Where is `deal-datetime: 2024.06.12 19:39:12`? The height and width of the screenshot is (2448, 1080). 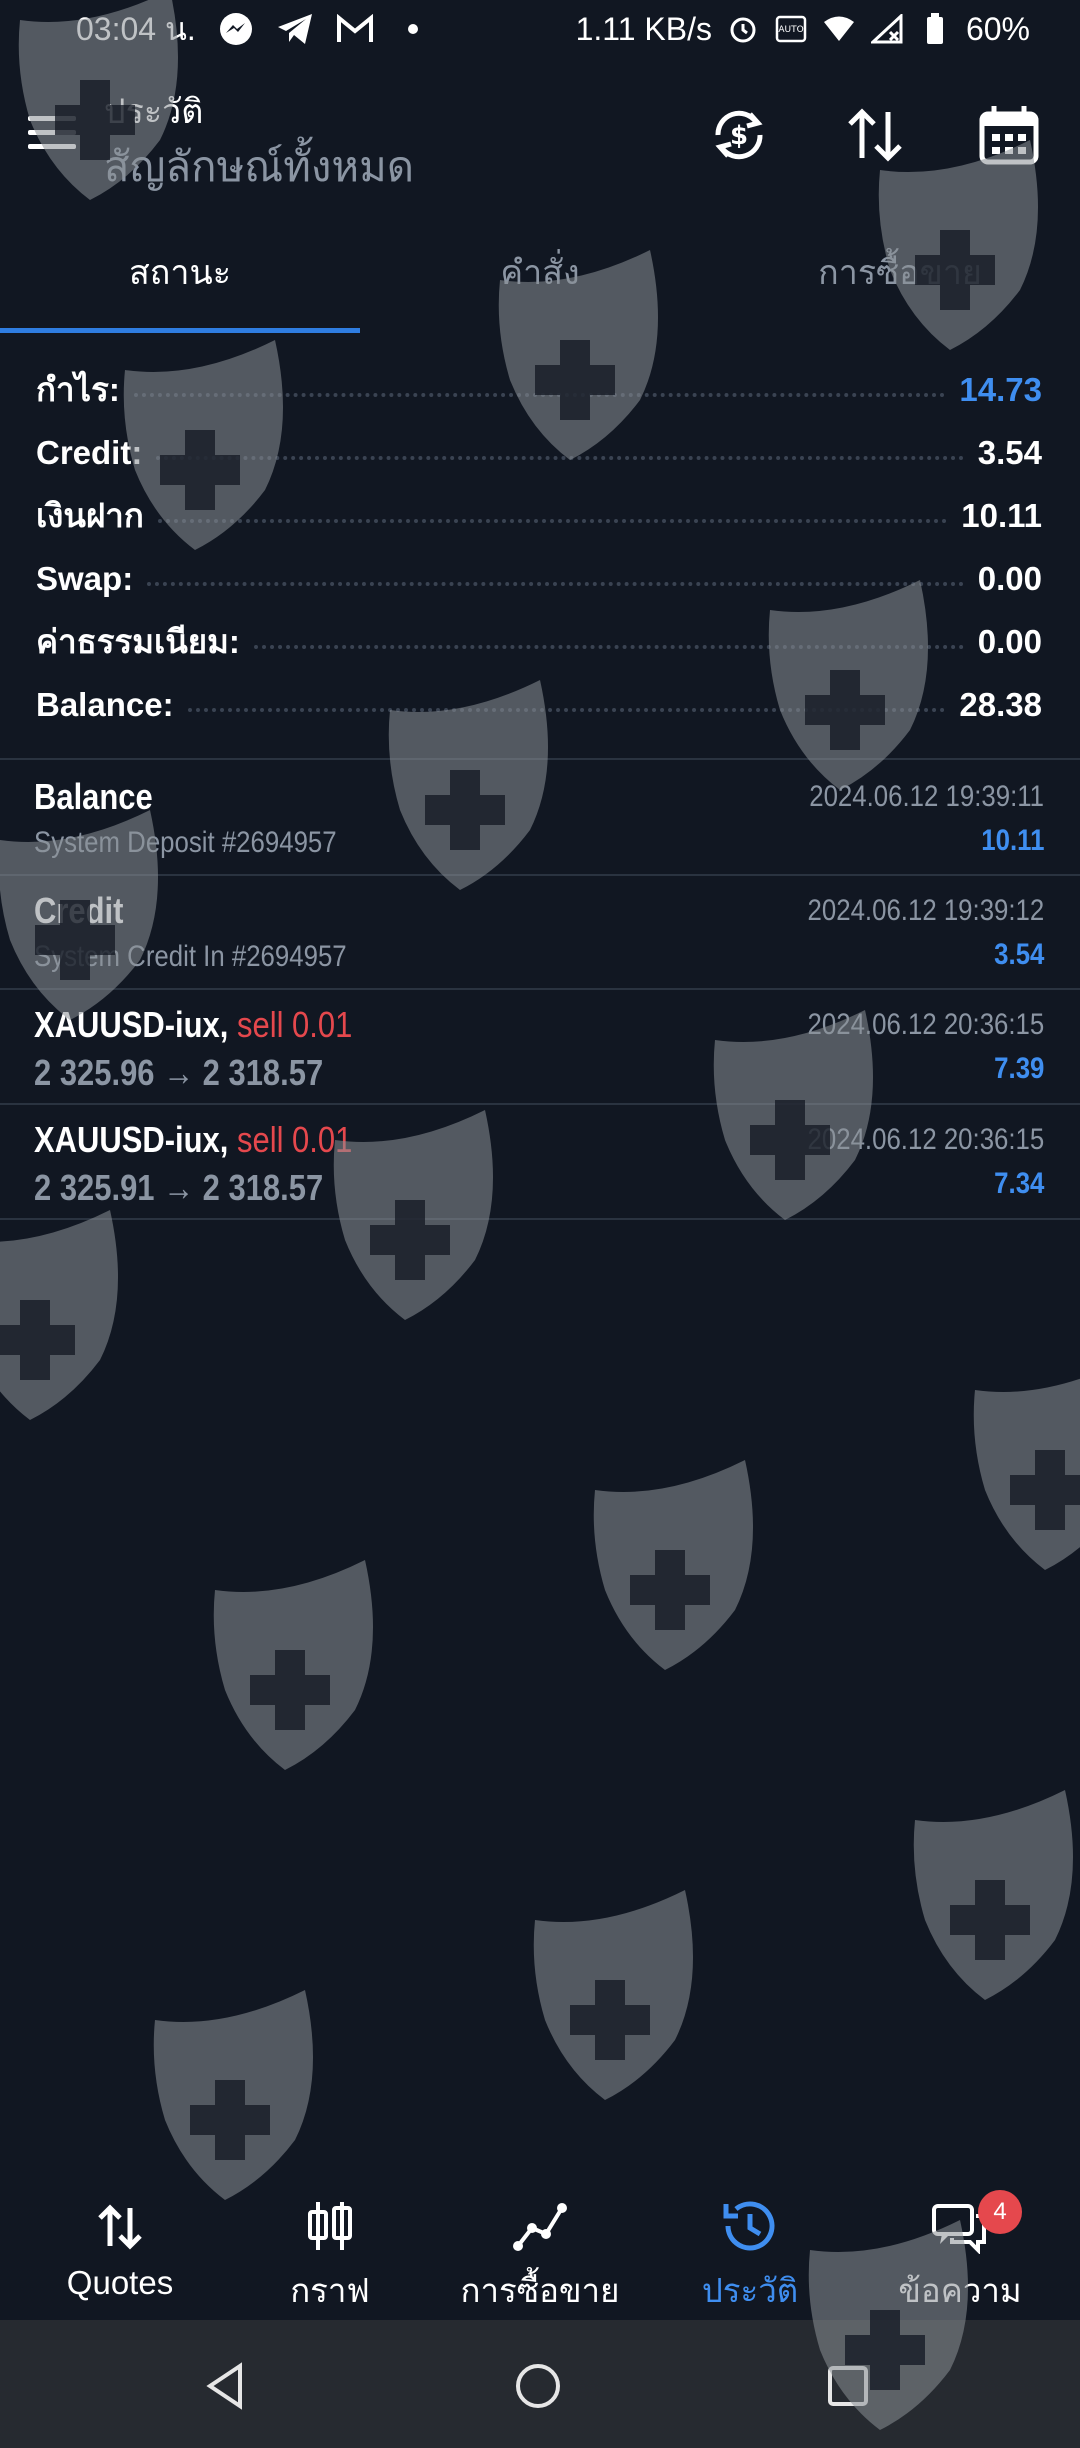
deal-datetime: 2024.06.12 19:39:12 is located at coordinates (925, 910).